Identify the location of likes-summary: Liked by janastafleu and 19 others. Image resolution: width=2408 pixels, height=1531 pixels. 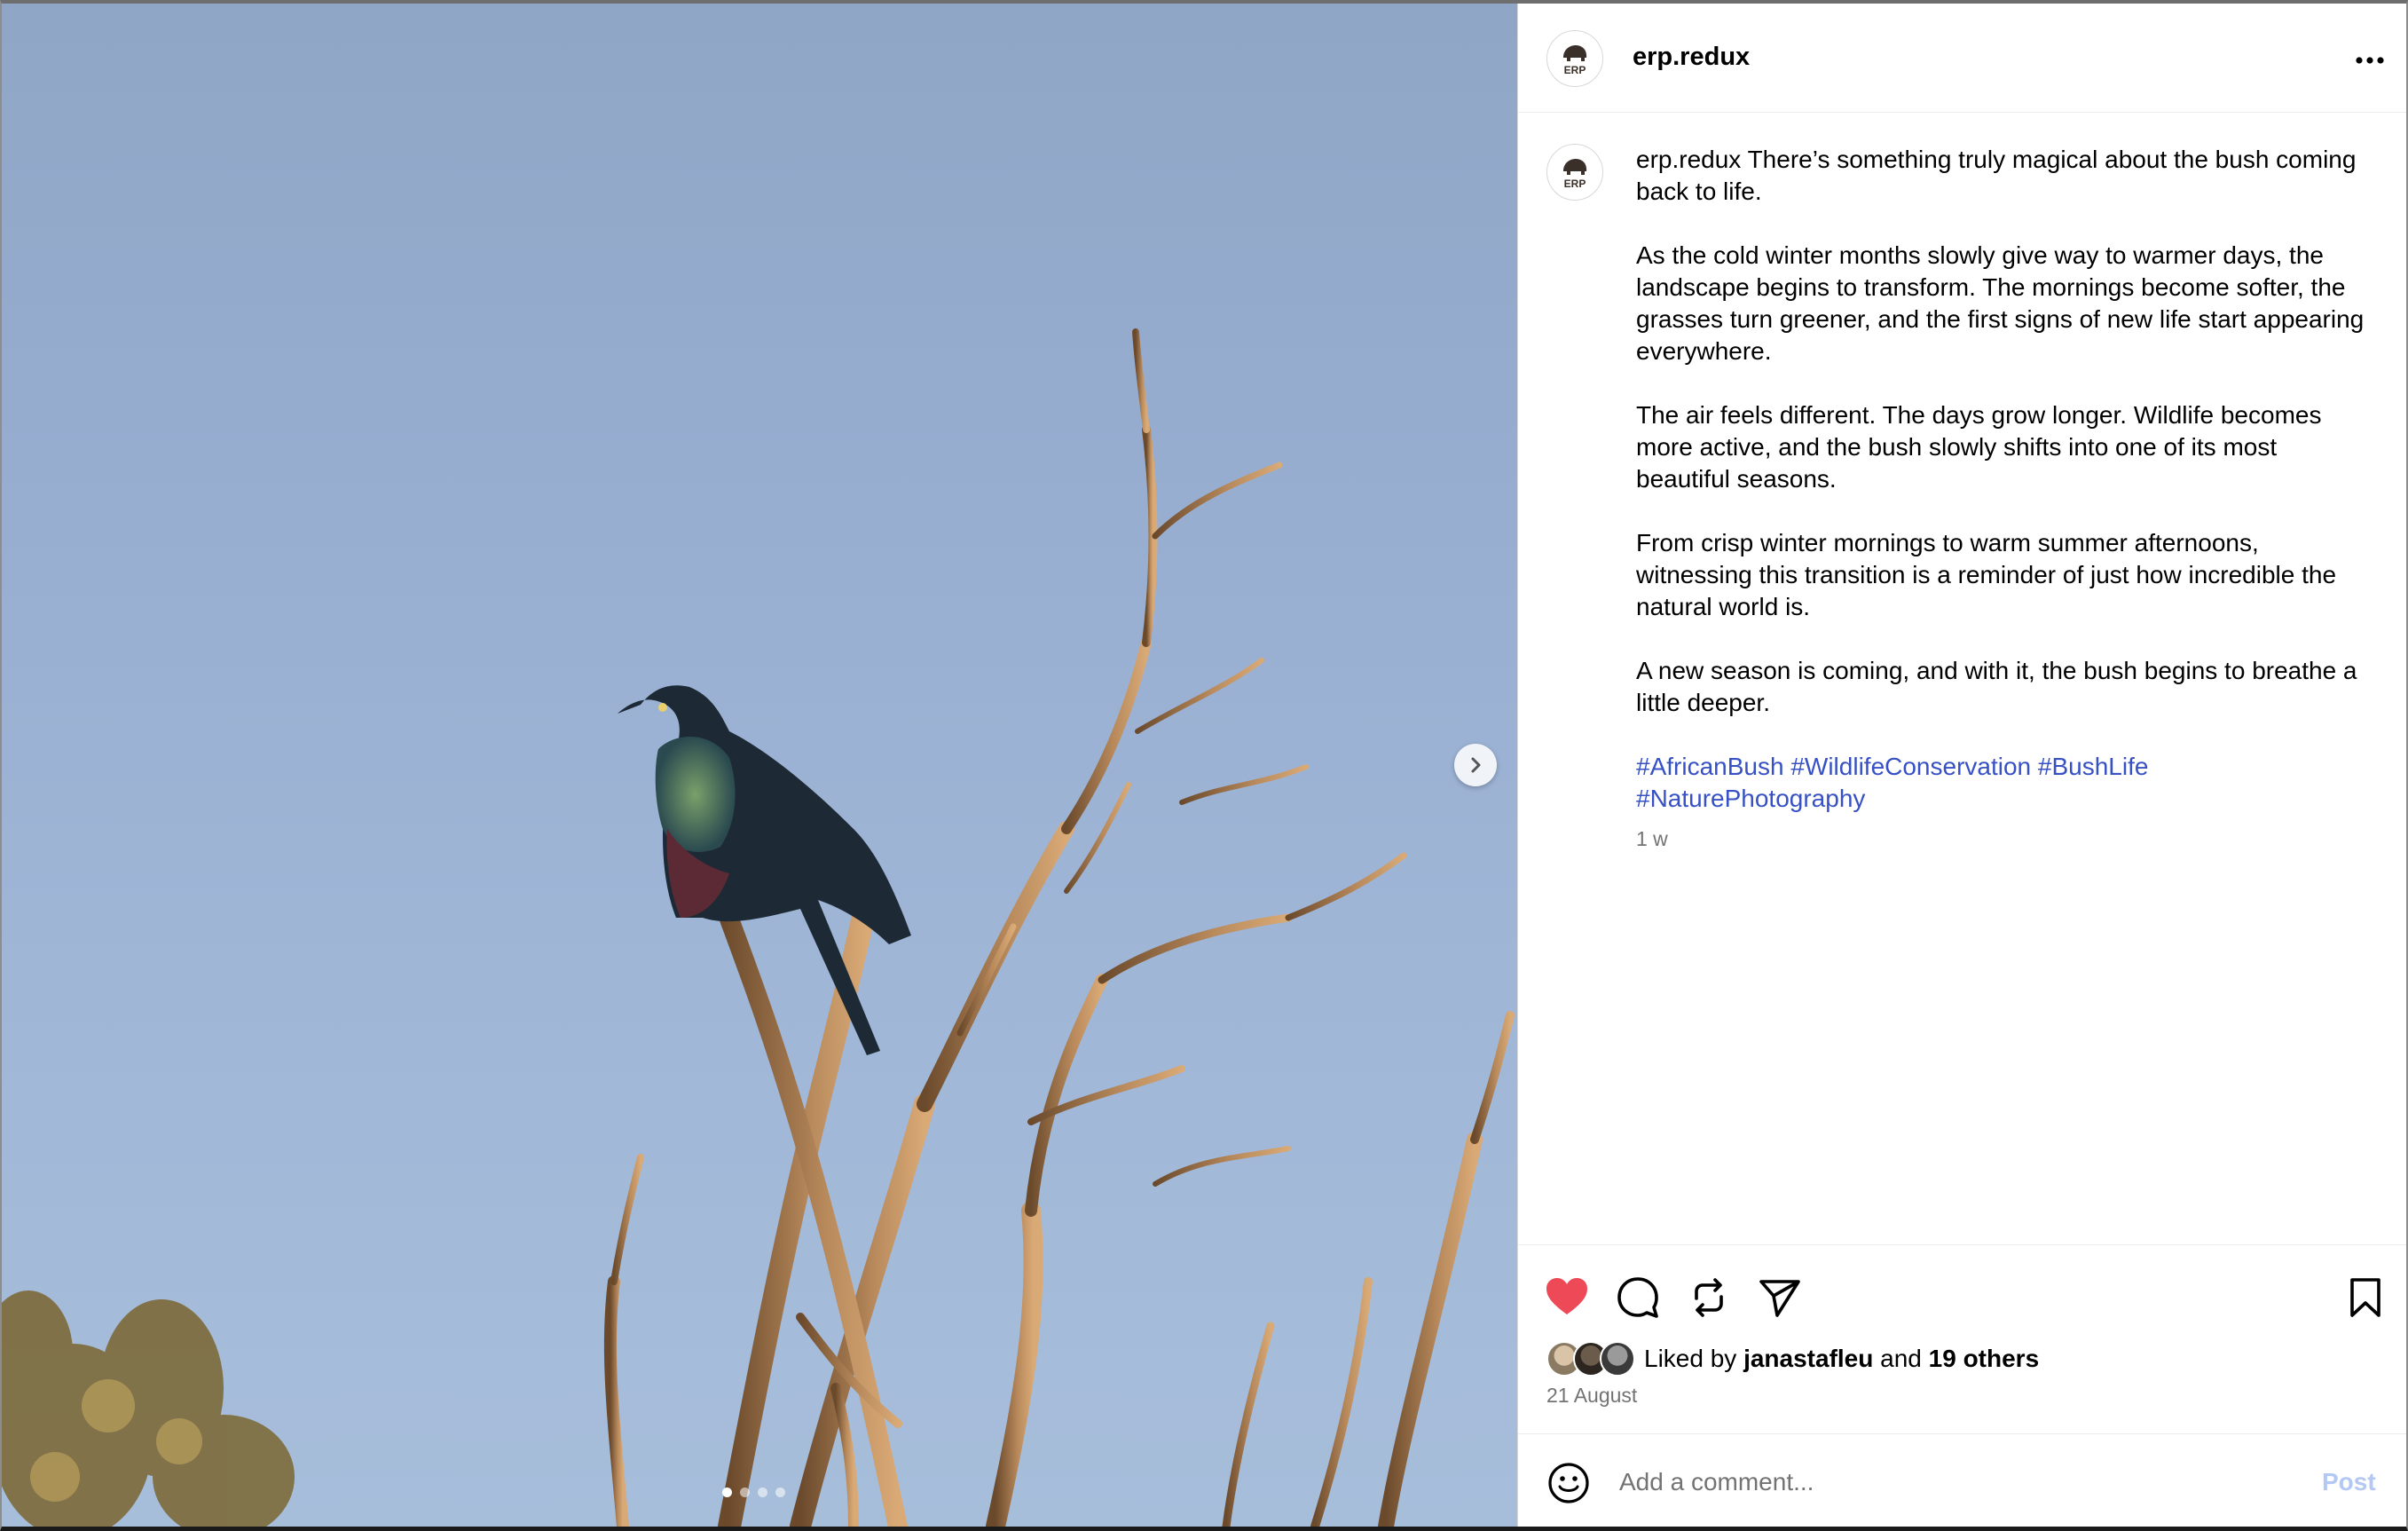
(1792, 1359).